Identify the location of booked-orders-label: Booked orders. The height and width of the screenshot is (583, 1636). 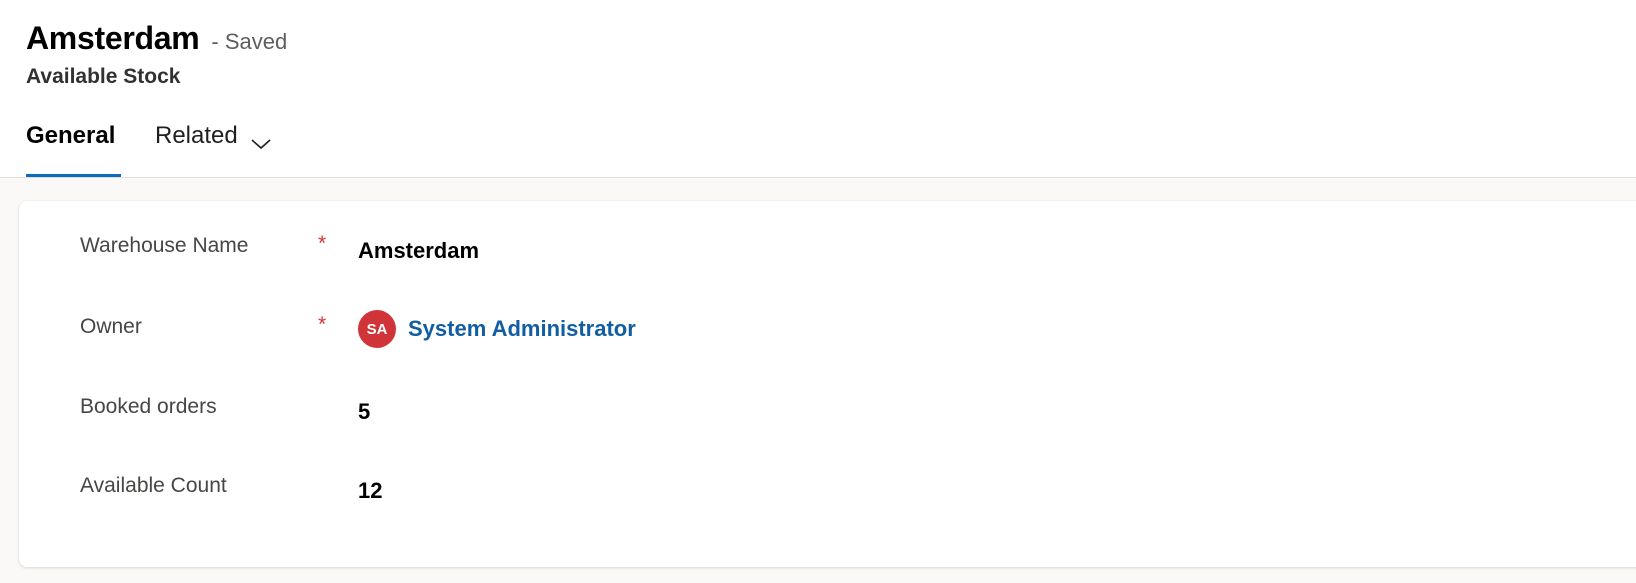
(148, 406).